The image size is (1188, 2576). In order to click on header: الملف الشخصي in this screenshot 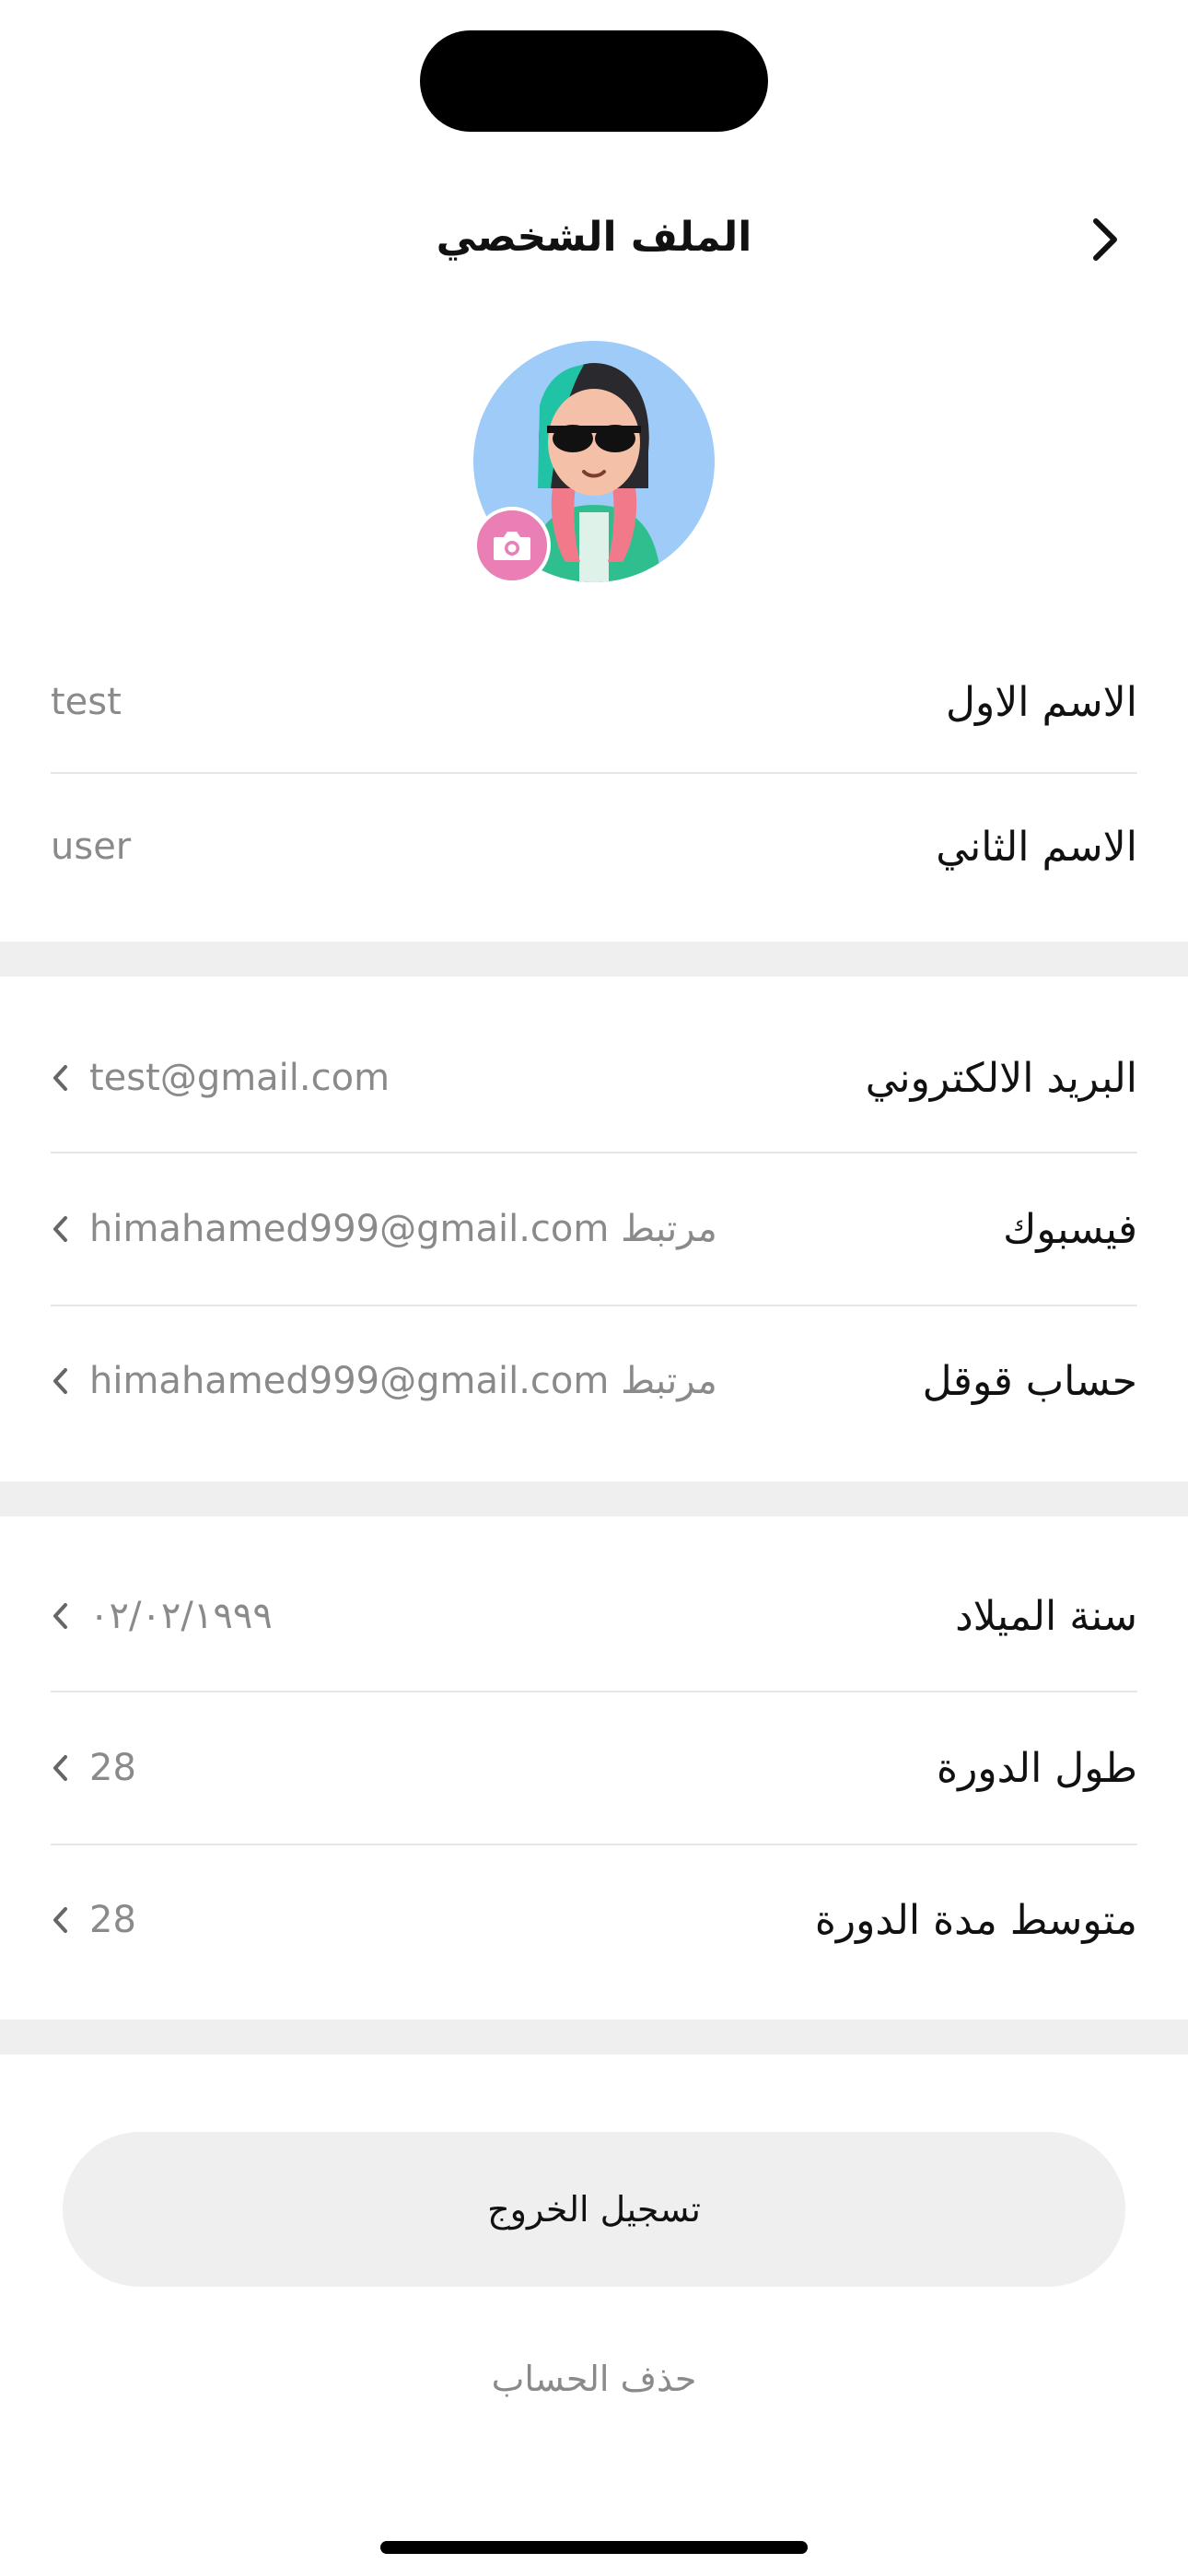, I will do `click(594, 239)`.